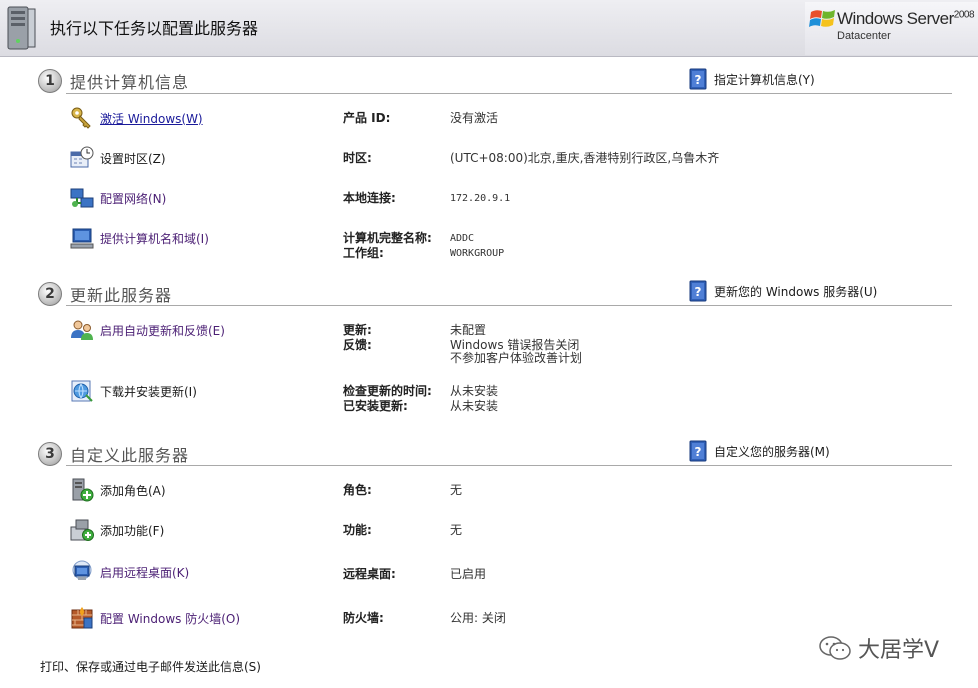 The width and height of the screenshot is (978, 688). I want to click on prop-label: 远程桌面:, so click(369, 574).